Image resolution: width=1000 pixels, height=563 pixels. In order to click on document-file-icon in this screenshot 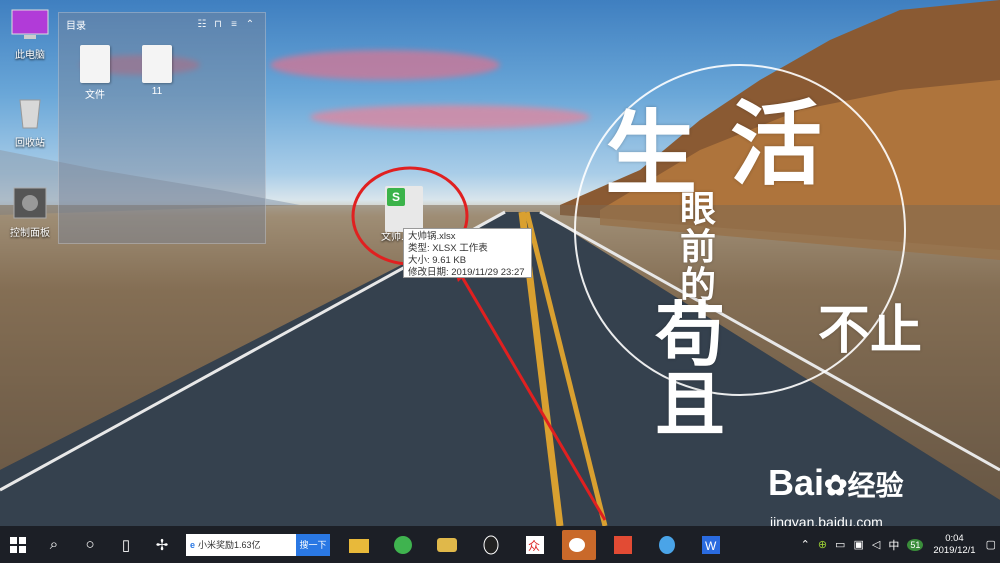, I will do `click(95, 64)`.